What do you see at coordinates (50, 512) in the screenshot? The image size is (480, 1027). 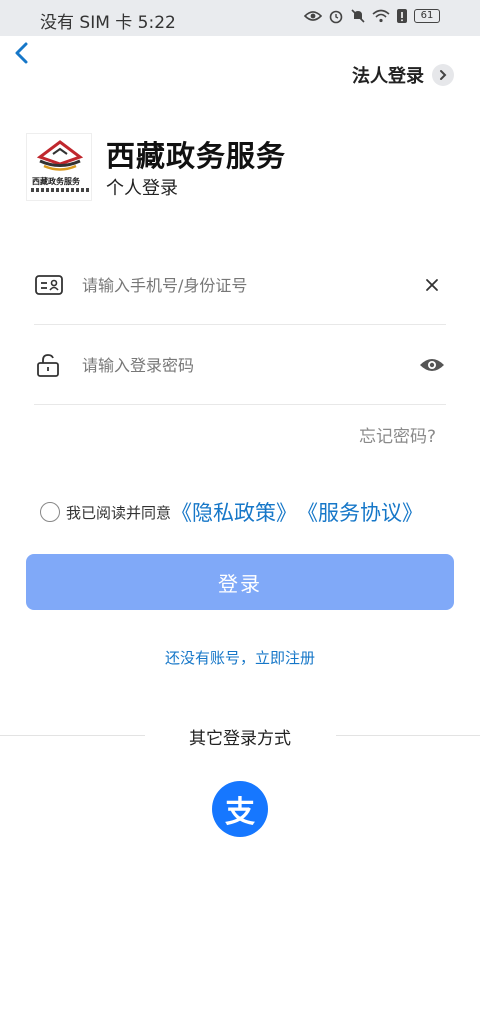 I see `agreement-checkbox` at bounding box center [50, 512].